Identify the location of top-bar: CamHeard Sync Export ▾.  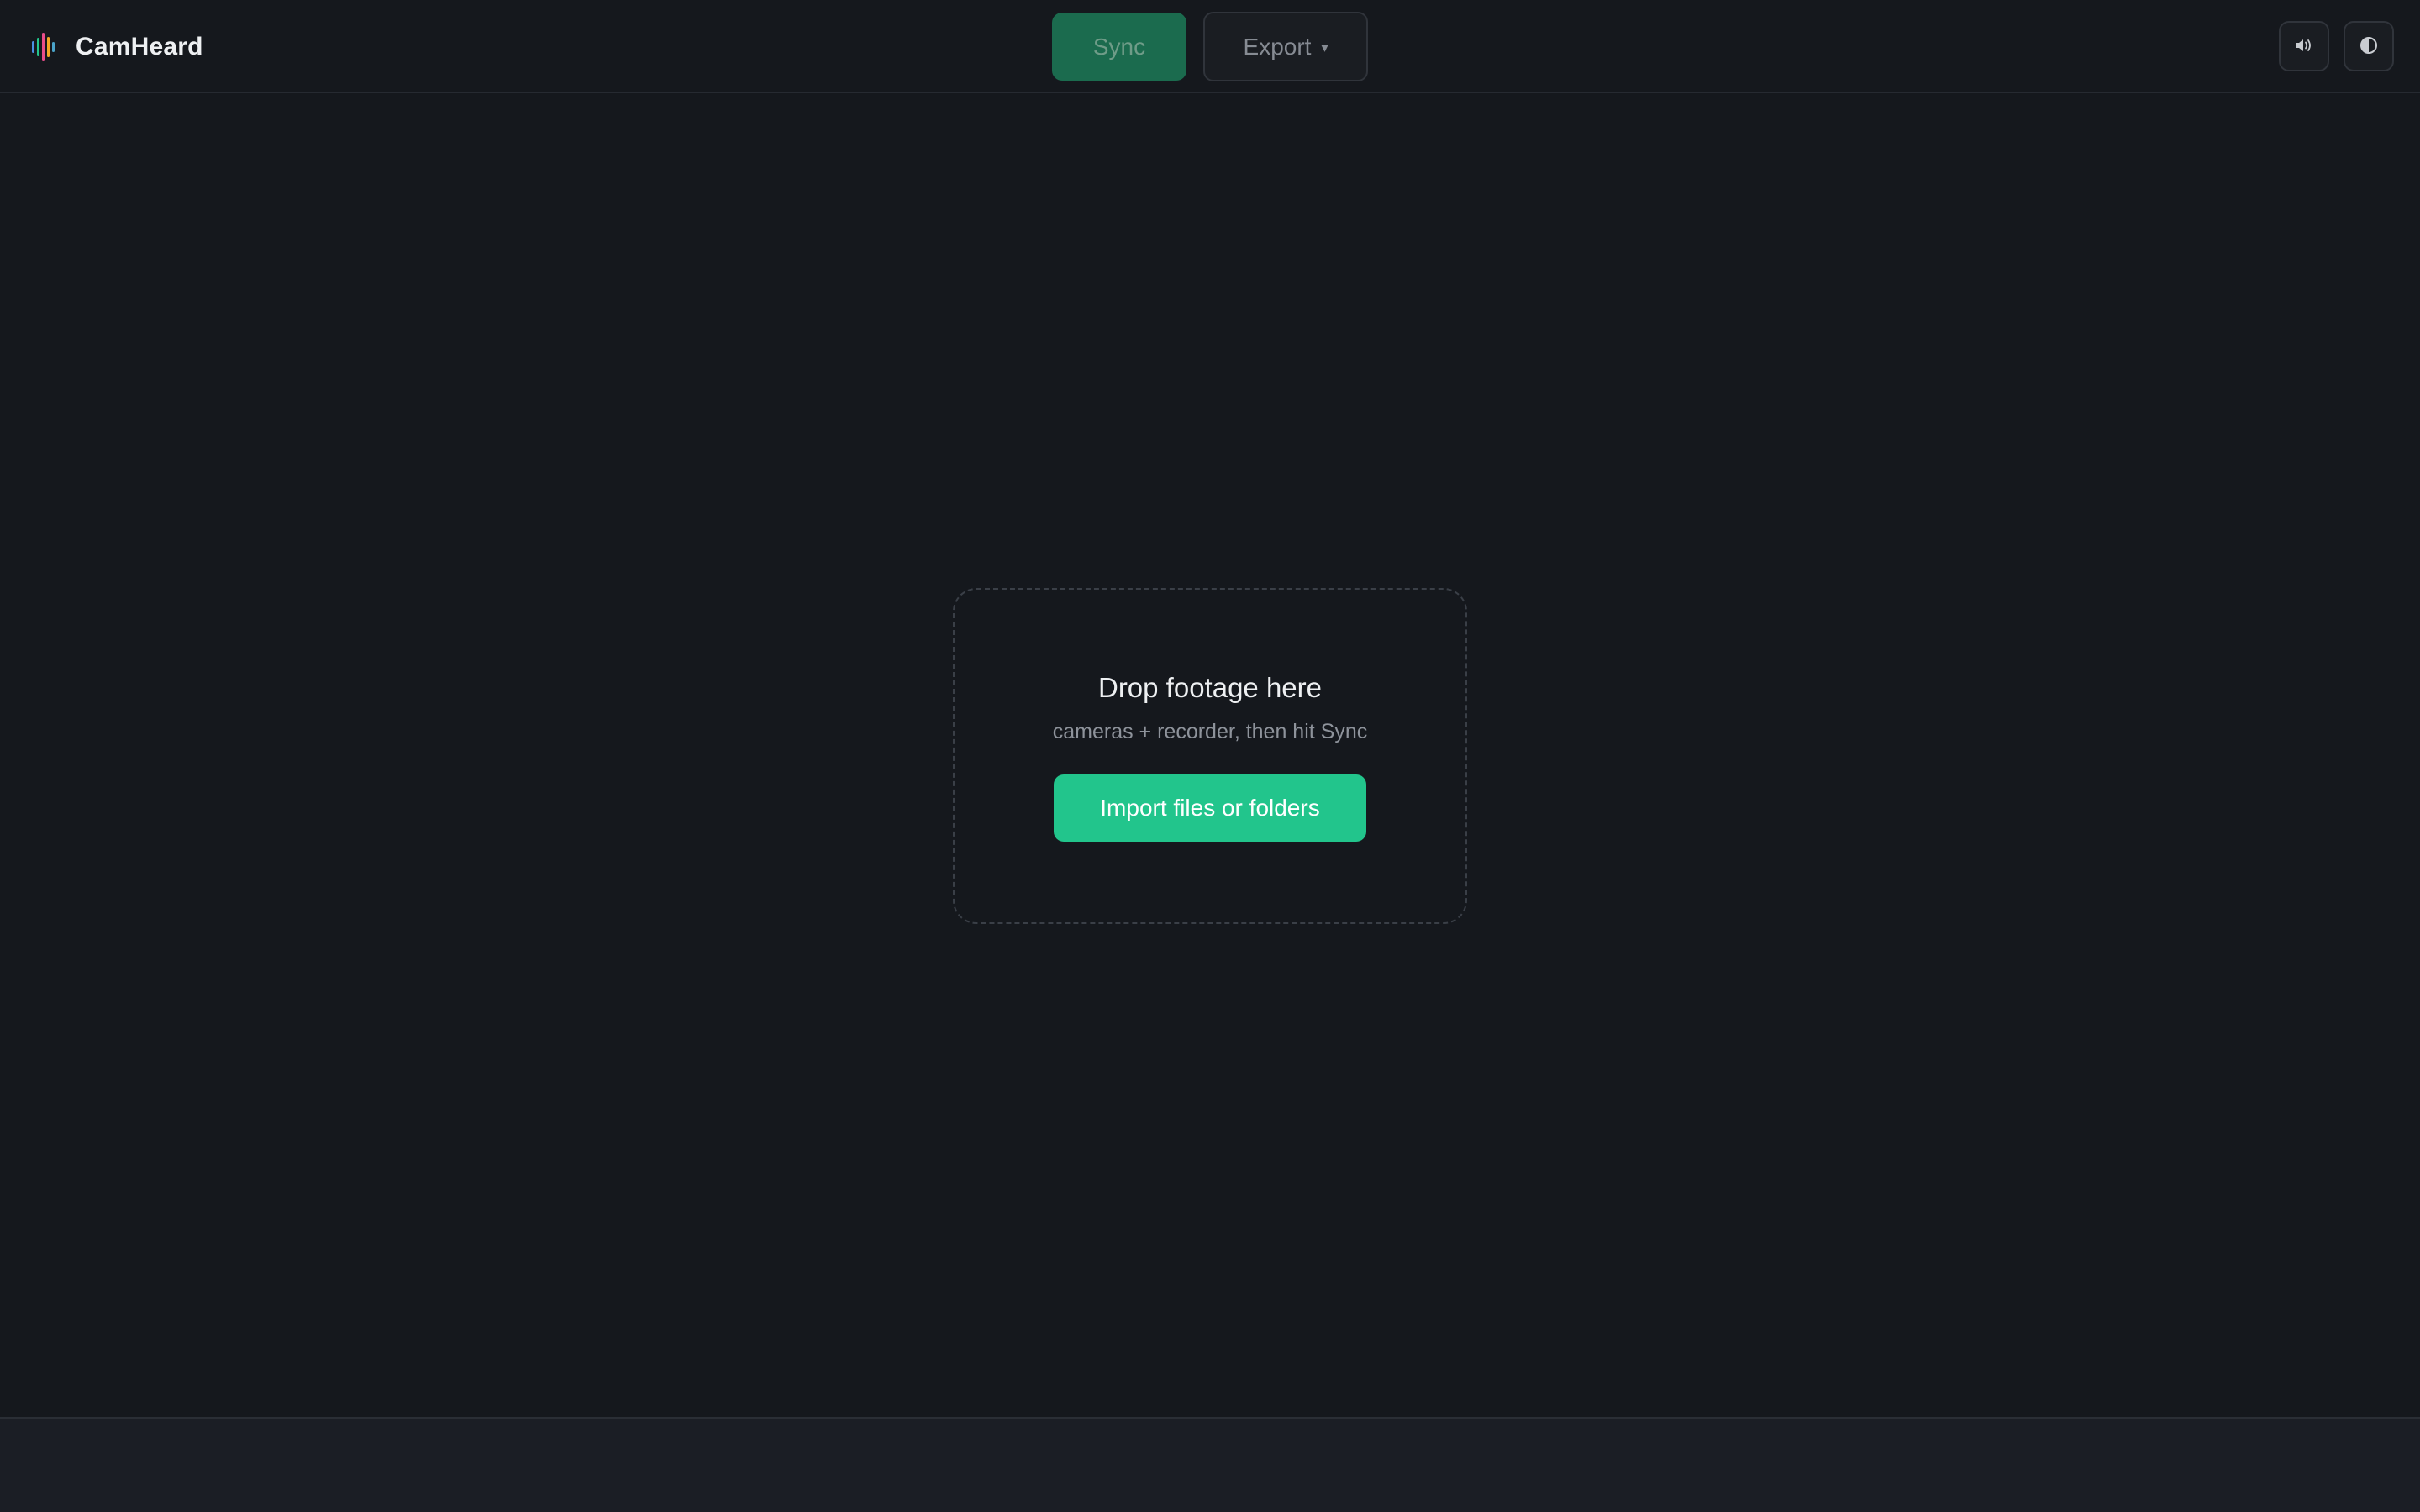
(1210, 46).